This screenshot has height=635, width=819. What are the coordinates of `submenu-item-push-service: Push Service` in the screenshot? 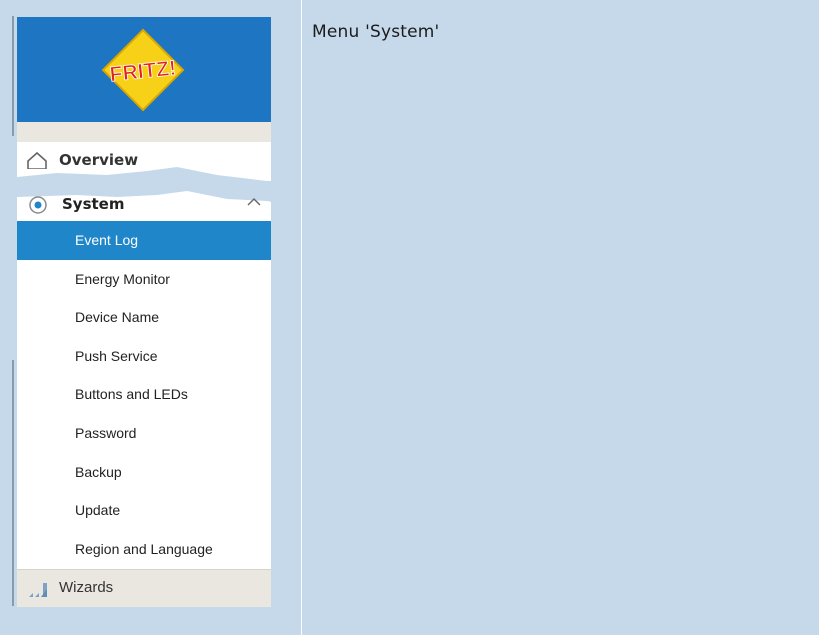 It's located at (144, 356).